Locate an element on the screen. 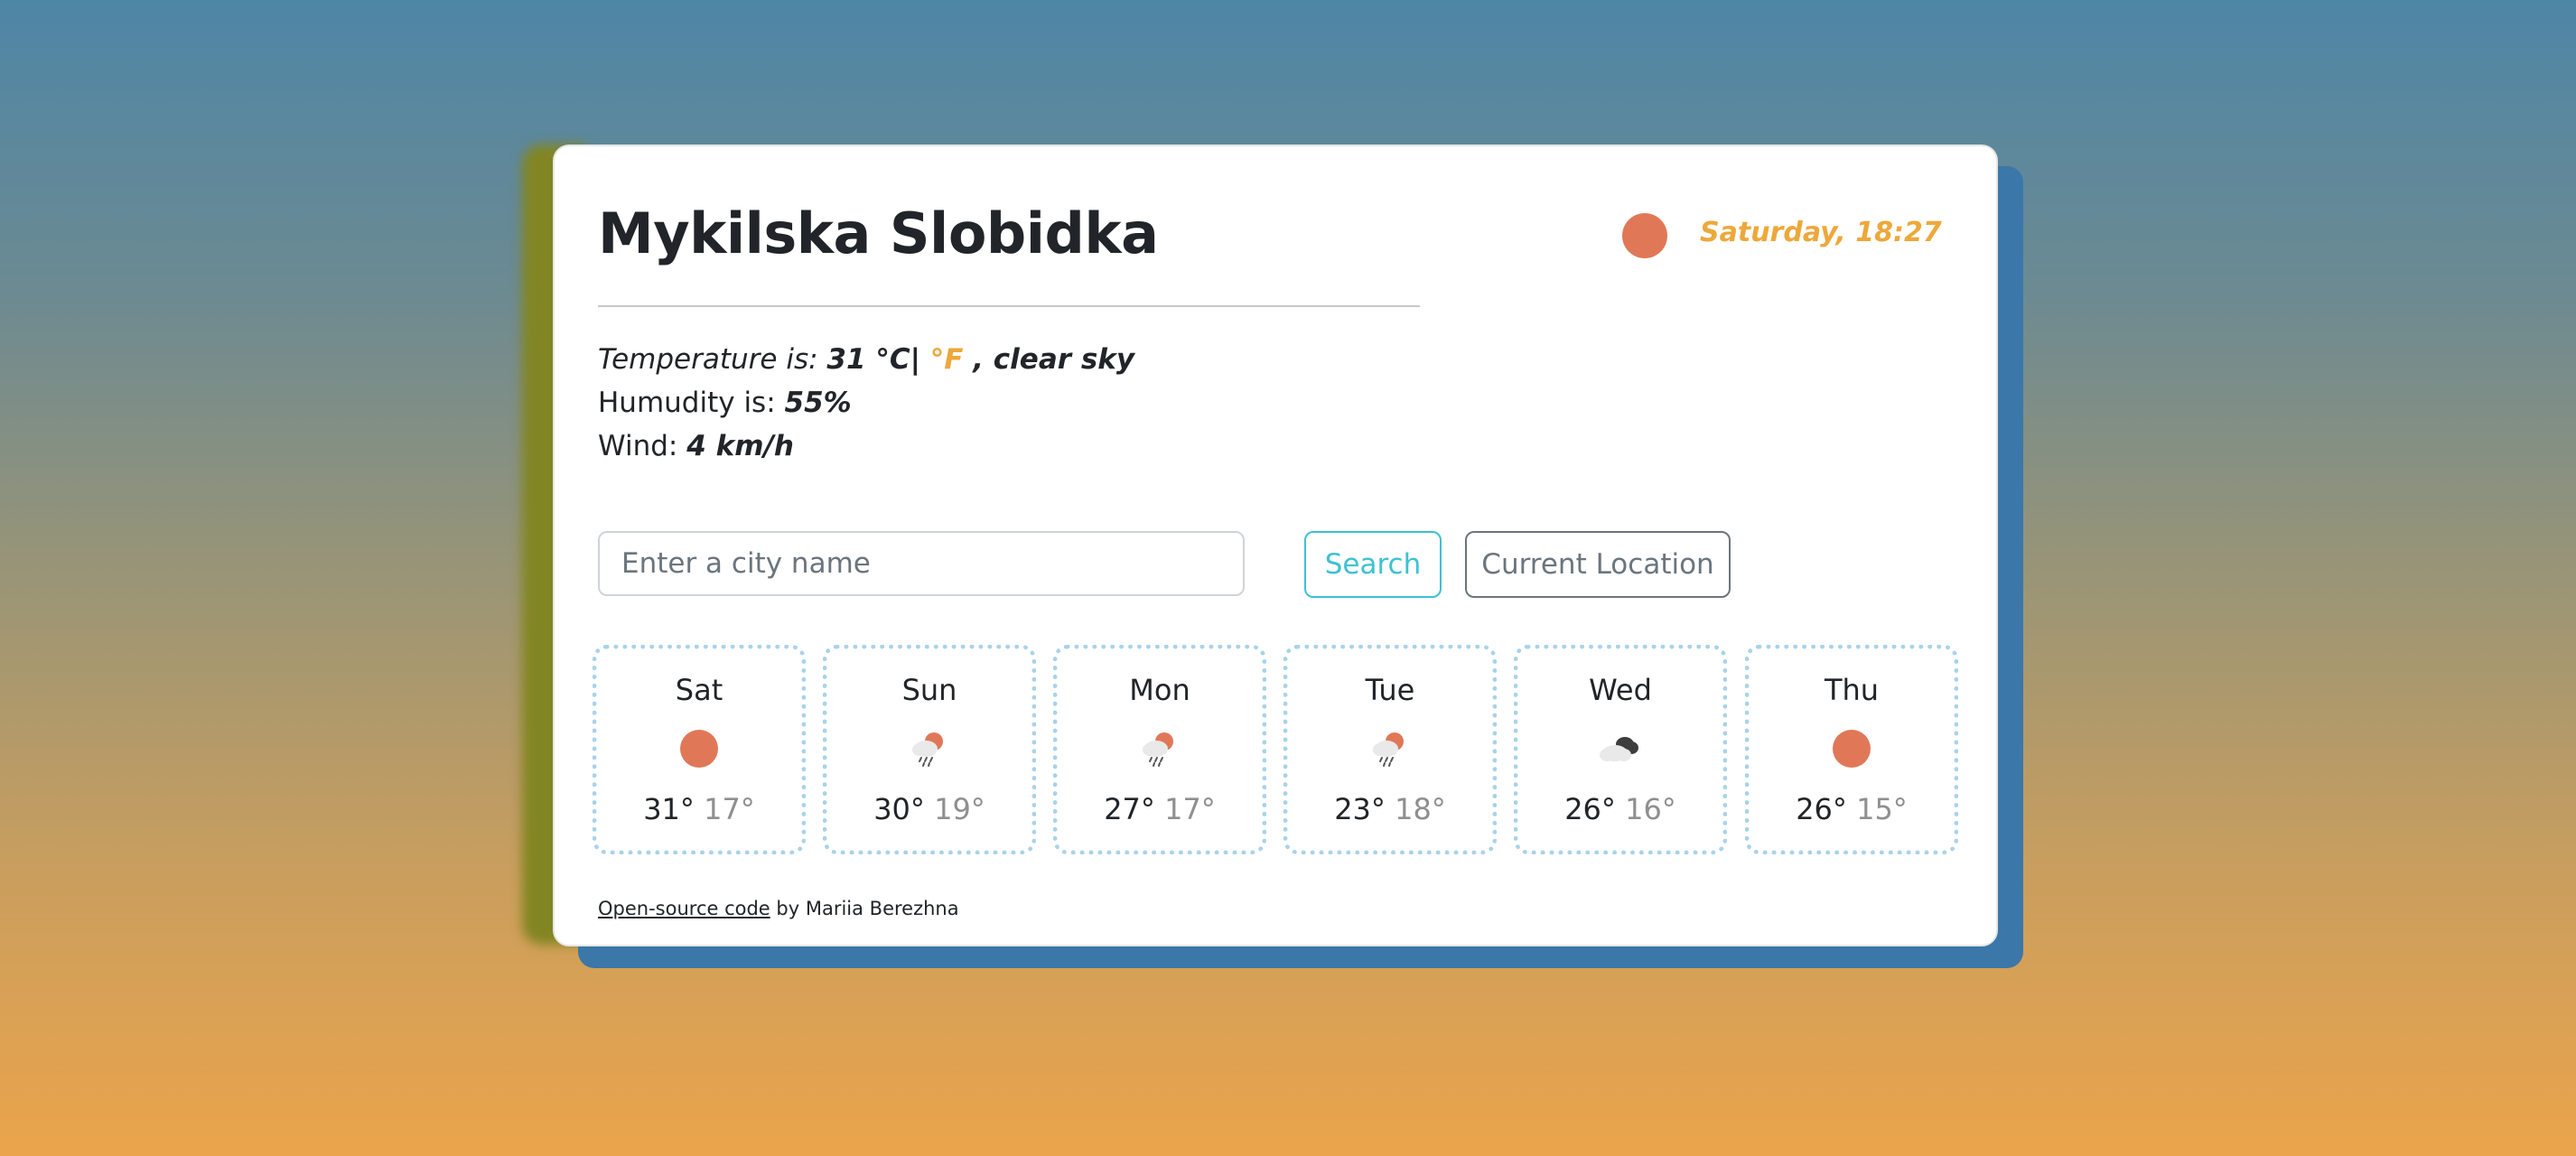  temperature-label: Temperature is: is located at coordinates (708, 359).